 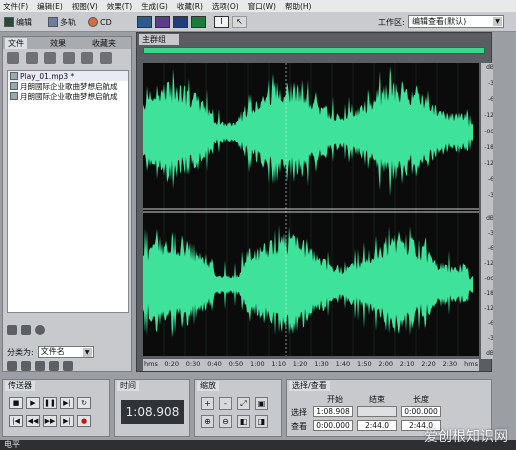 What do you see at coordinates (314, 50) in the screenshot?
I see `overview-bar` at bounding box center [314, 50].